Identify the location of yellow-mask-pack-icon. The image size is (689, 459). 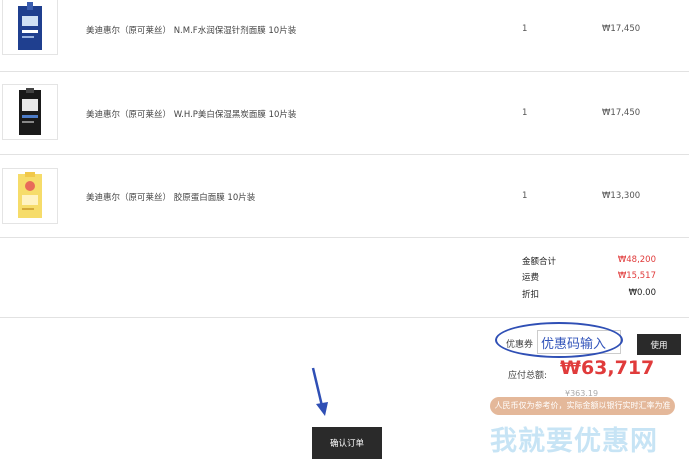
(30, 195).